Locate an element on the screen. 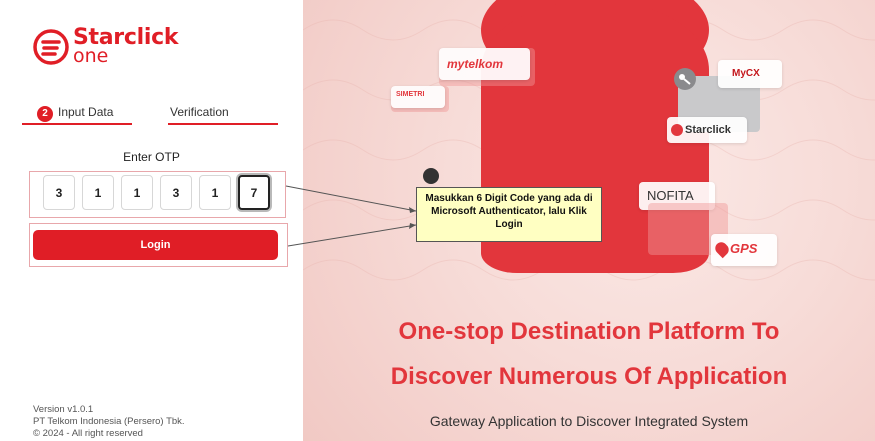 The width and height of the screenshot is (875, 441). step-verification: Verification is located at coordinates (199, 112).